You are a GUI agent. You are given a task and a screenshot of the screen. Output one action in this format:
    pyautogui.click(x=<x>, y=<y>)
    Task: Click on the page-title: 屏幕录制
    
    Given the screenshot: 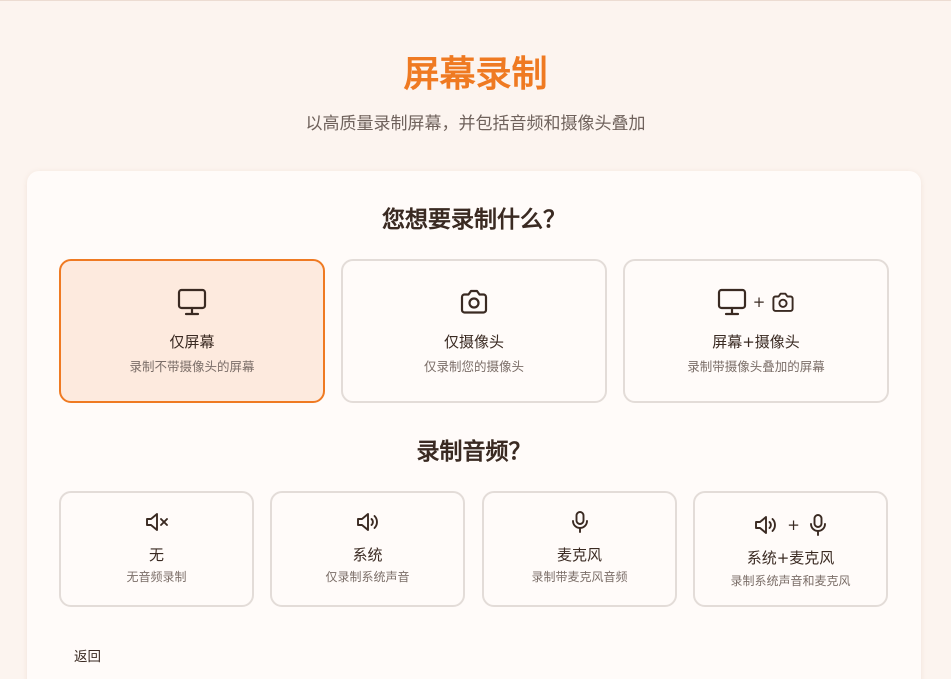 What is the action you would take?
    pyautogui.click(x=475, y=74)
    